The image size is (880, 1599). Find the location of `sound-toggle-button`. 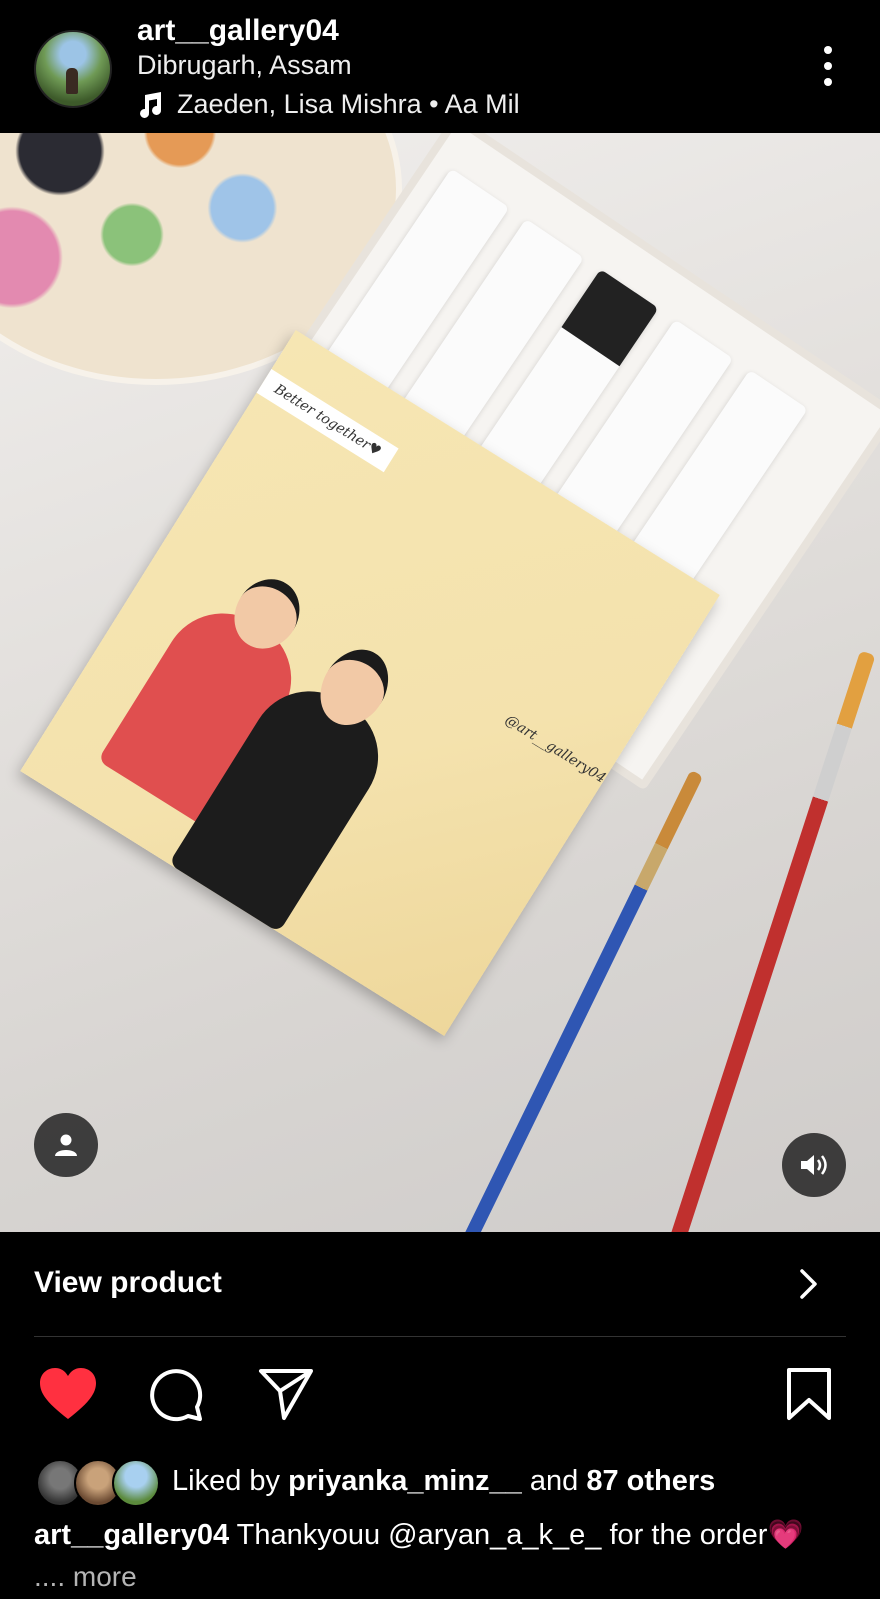

sound-toggle-button is located at coordinates (814, 1165).